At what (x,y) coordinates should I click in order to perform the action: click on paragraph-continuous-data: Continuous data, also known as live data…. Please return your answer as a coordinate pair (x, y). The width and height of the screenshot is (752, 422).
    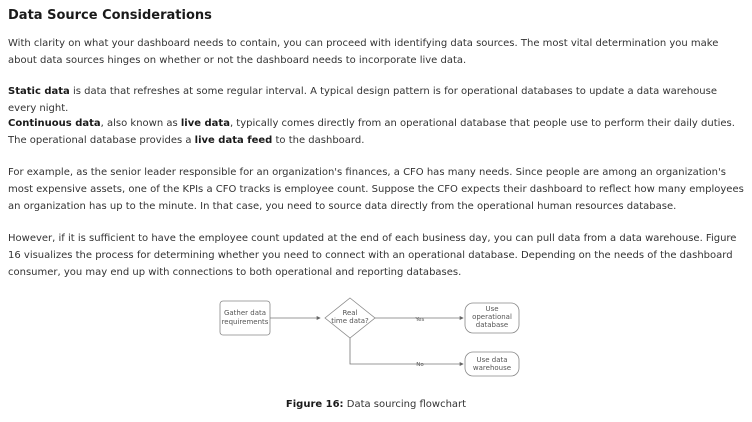
    Looking at the image, I should click on (378, 132).